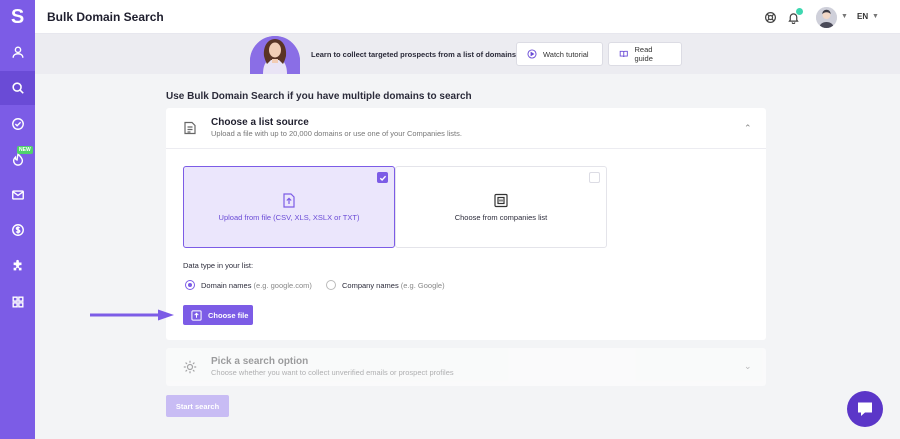 The height and width of the screenshot is (439, 900). I want to click on domain-names-option: Domain names (e.g. google.com), so click(256, 285).